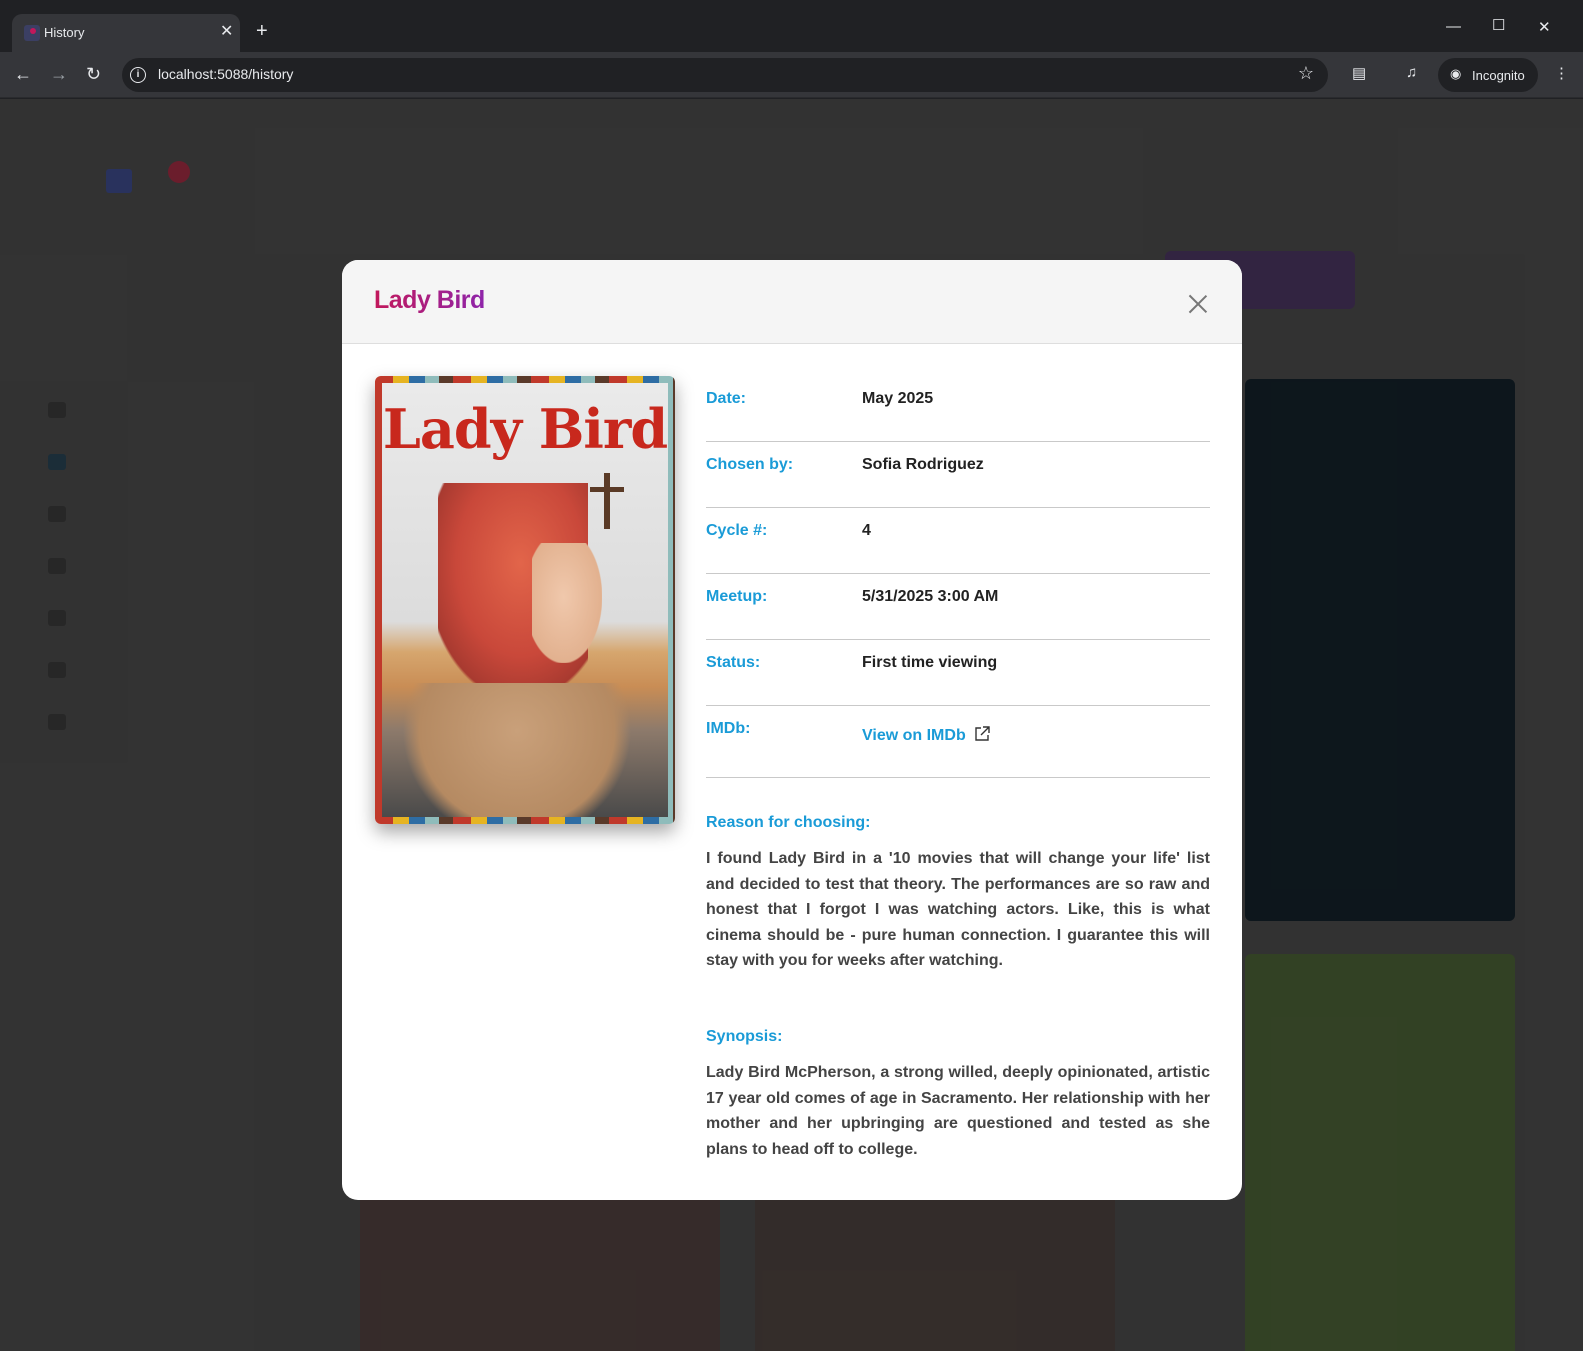  What do you see at coordinates (517, 750) in the screenshot?
I see `poster-figure-body` at bounding box center [517, 750].